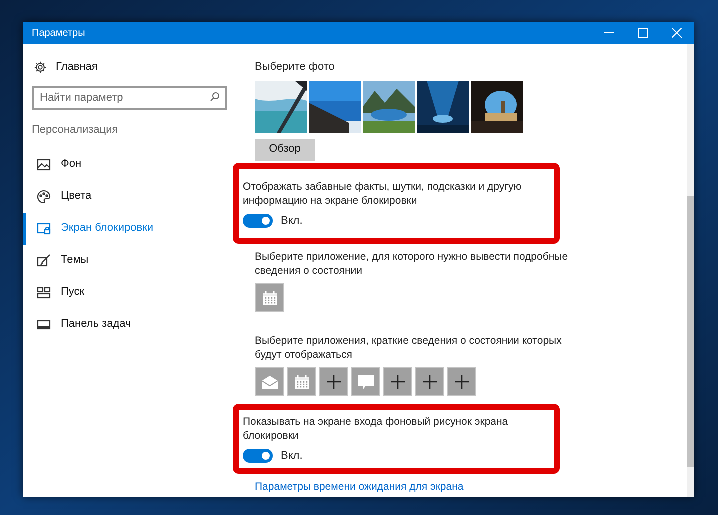  I want to click on palette-icon, so click(44, 197).